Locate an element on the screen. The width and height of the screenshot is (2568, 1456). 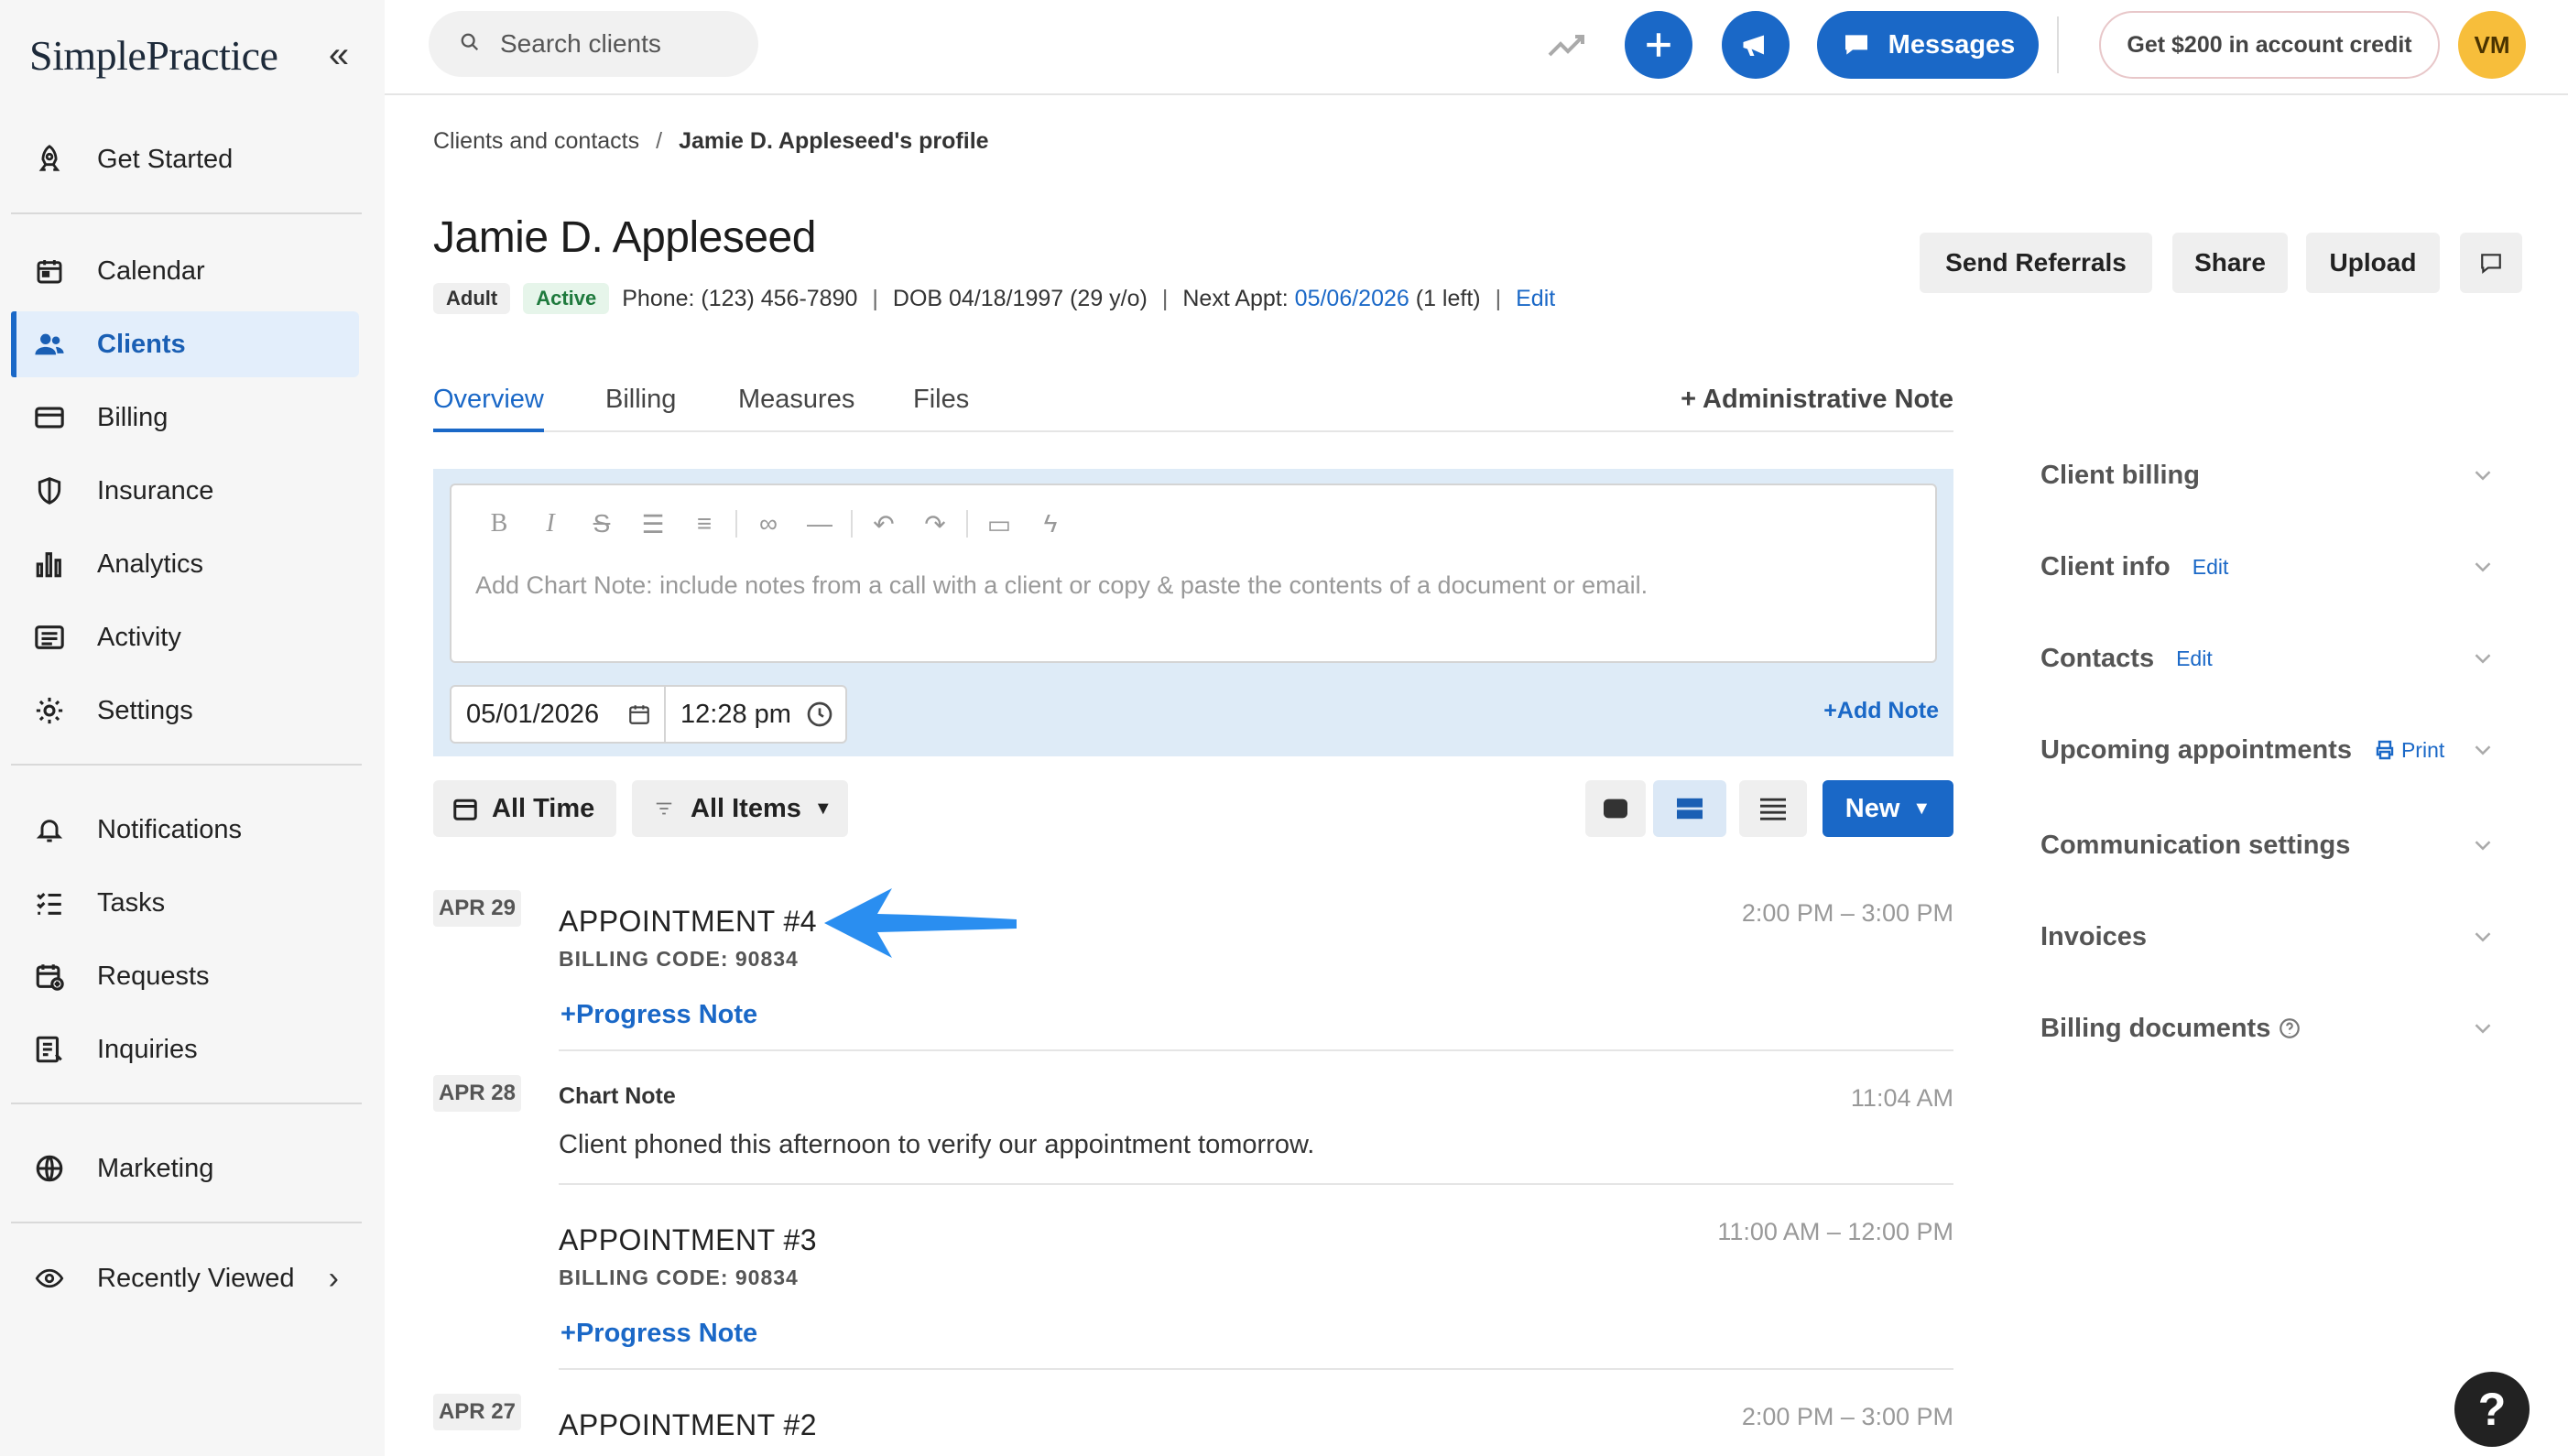
sidebar-item-calendar: Calendar is located at coordinates (185, 271).